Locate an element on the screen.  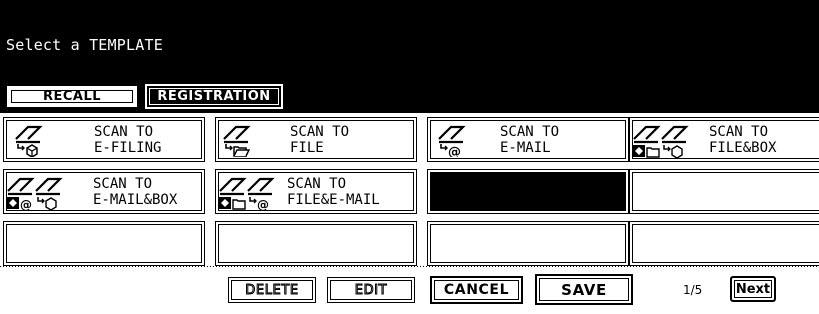
tab-registration: REGISTRATION is located at coordinates (214, 96).